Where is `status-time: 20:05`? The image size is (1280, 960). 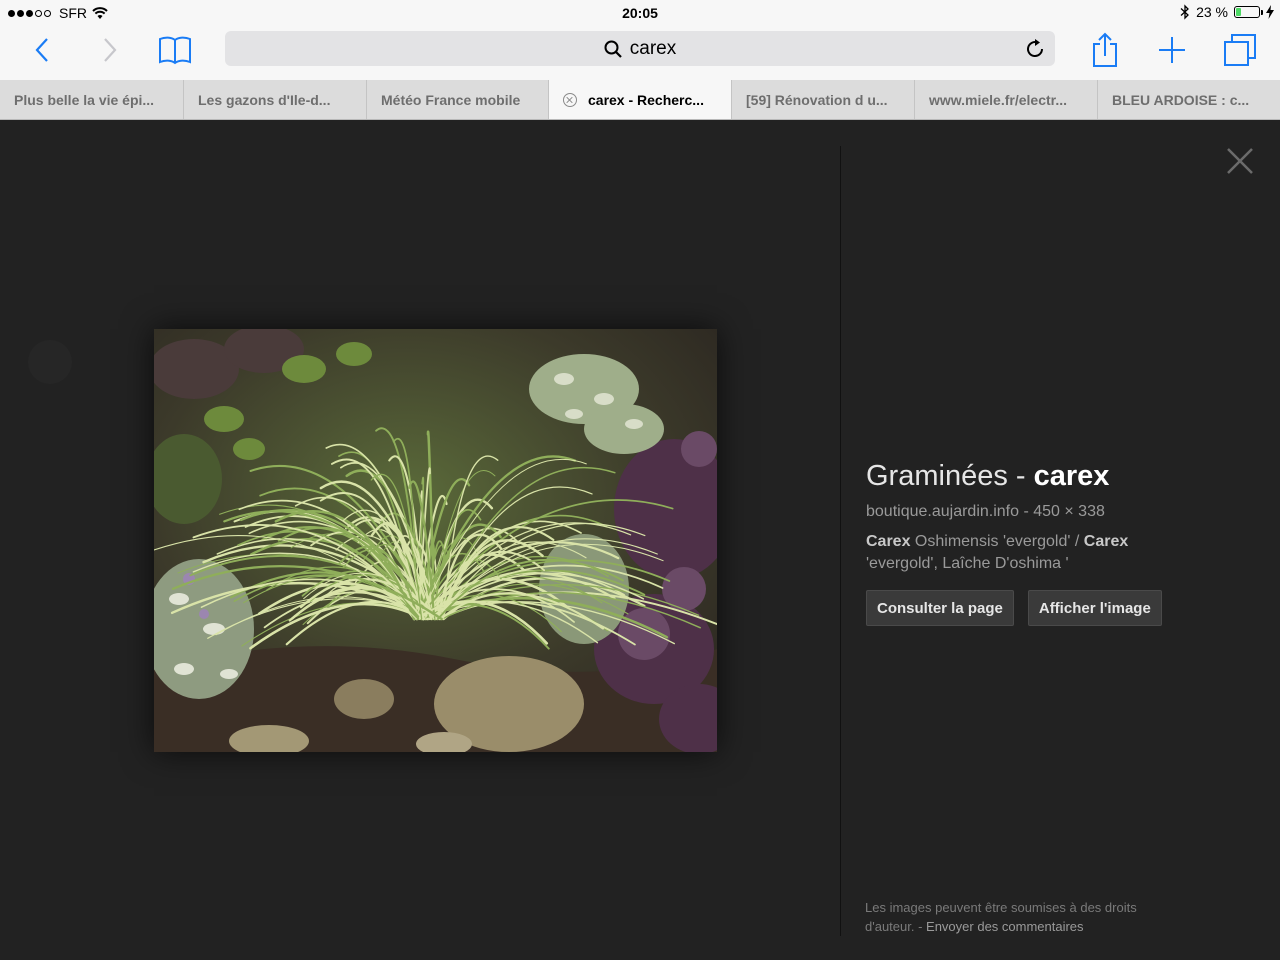 status-time: 20:05 is located at coordinates (640, 13).